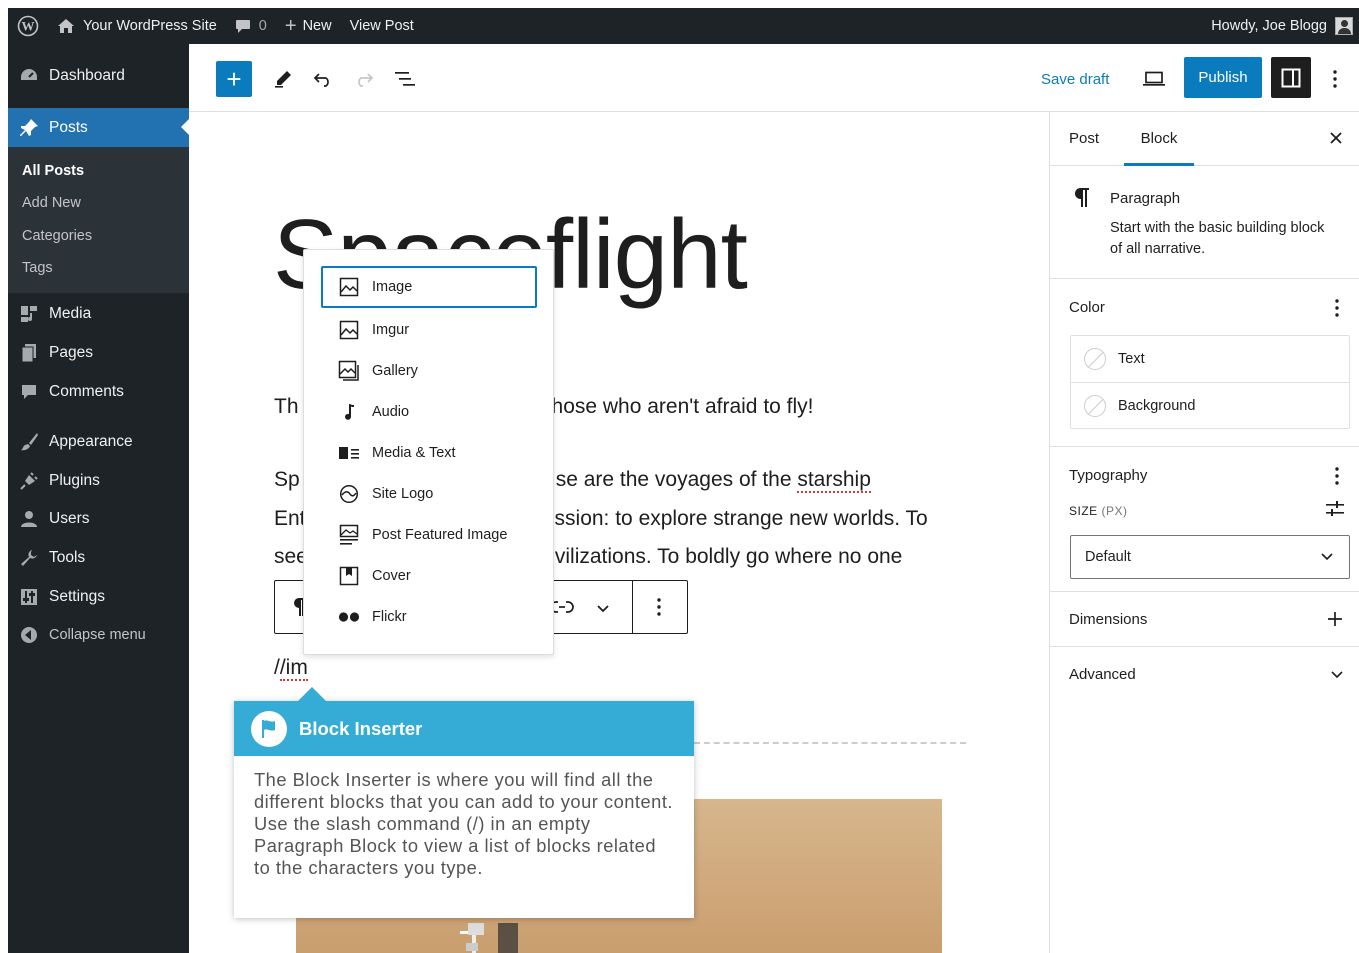  What do you see at coordinates (74, 480) in the screenshot?
I see `sidebar-label-plugins: Plugins` at bounding box center [74, 480].